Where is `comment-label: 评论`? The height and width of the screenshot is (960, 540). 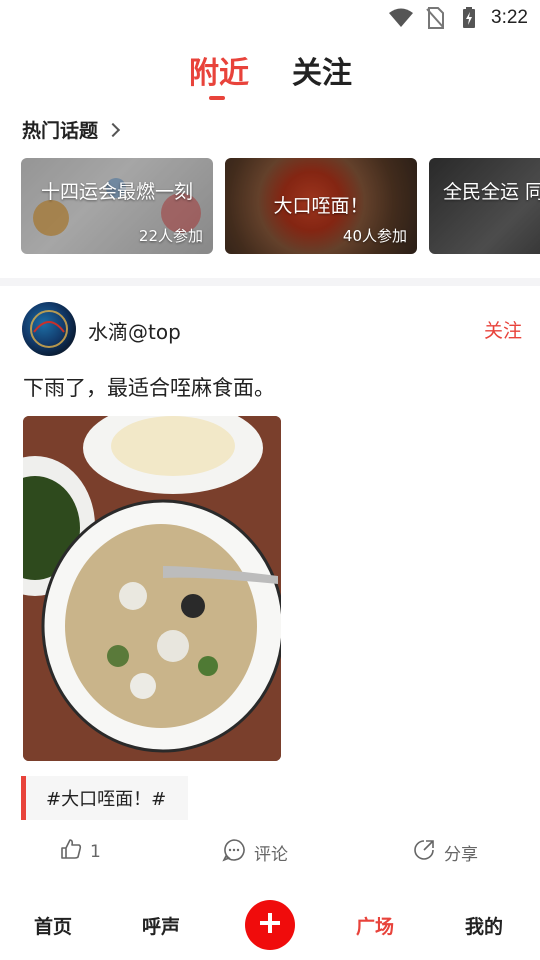 comment-label: 评论 is located at coordinates (271, 855).